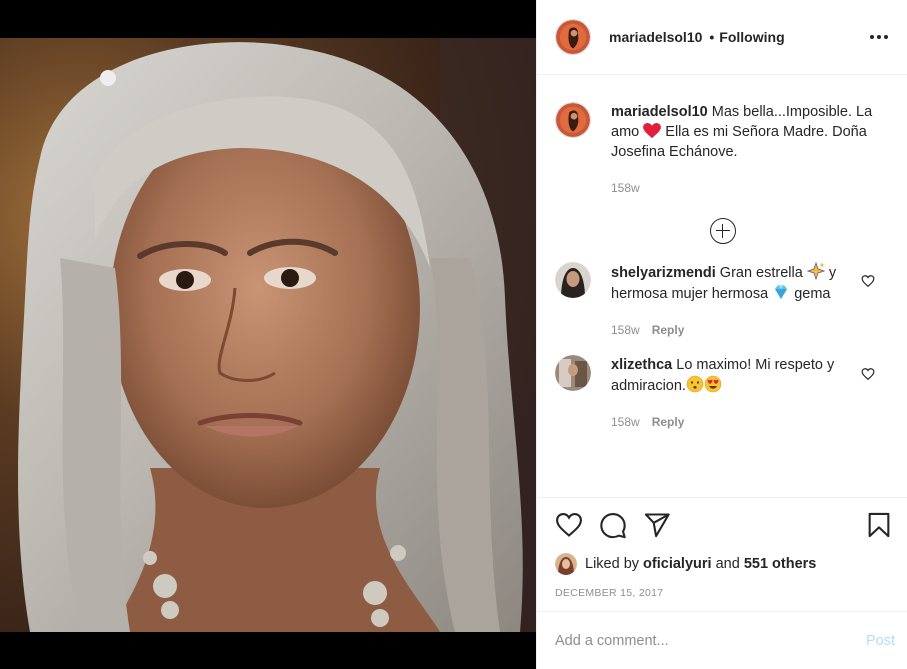 The image size is (907, 669). What do you see at coordinates (613, 525) in the screenshot?
I see `comment-bubble-icon` at bounding box center [613, 525].